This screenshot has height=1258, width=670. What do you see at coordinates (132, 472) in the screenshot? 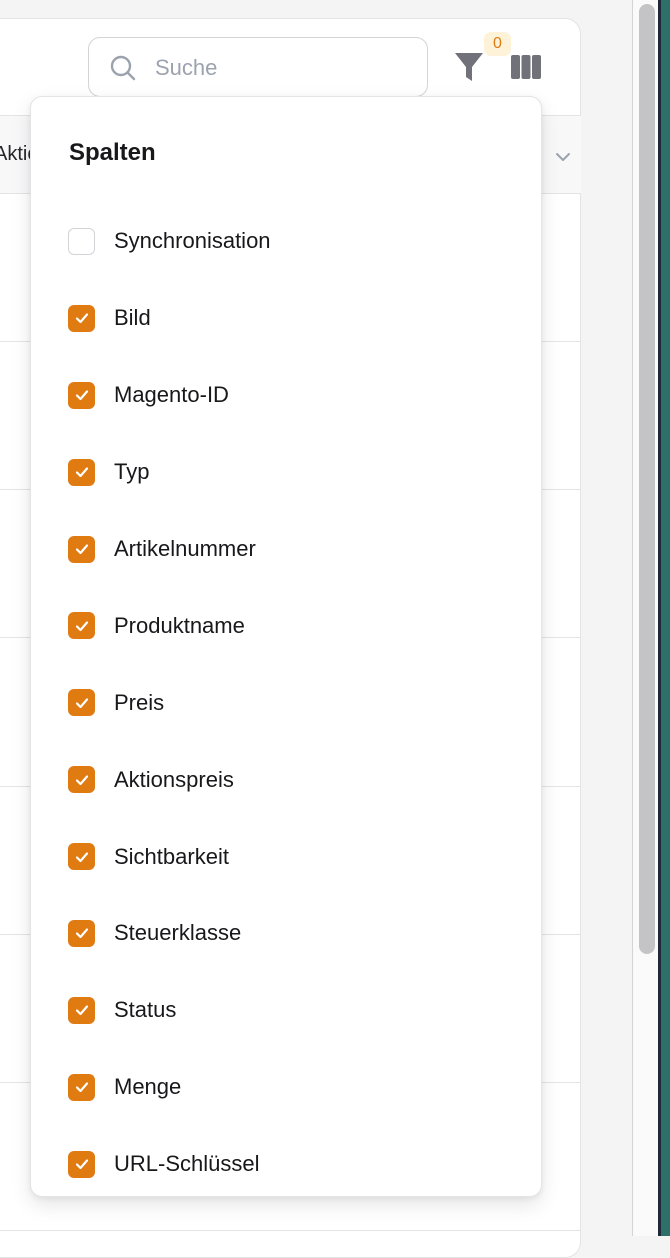
I see `column-option-label: Typ` at bounding box center [132, 472].